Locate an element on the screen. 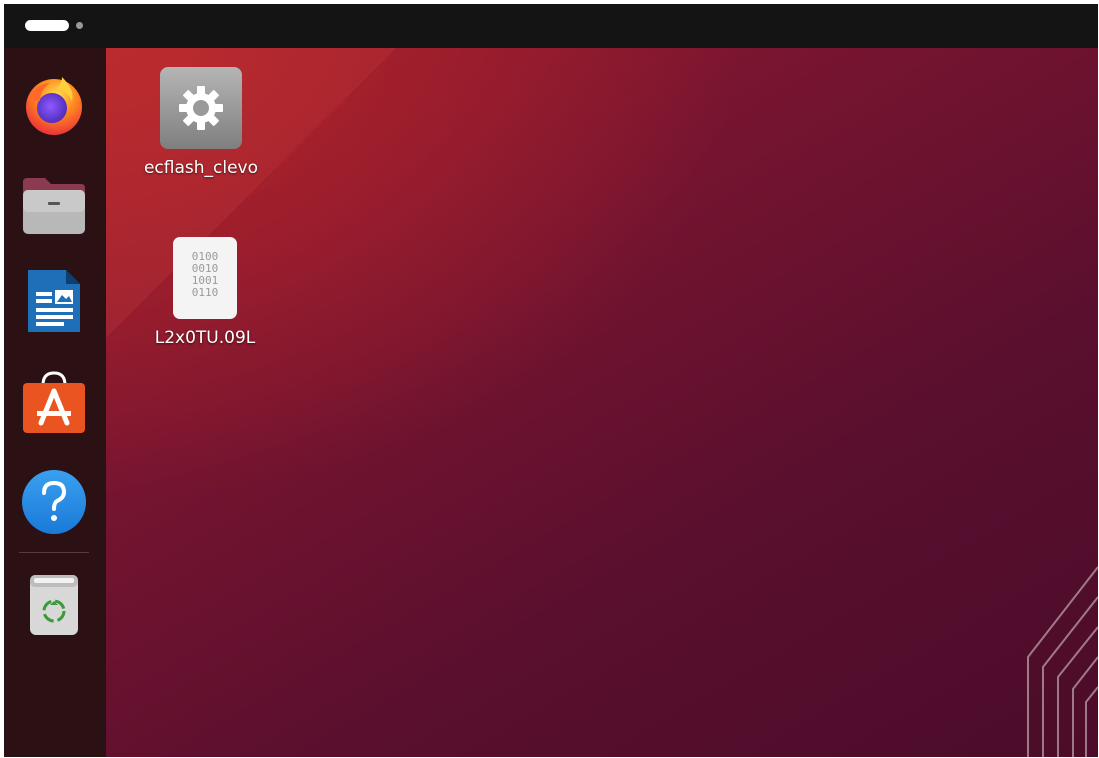  libreoffice-writer-icon is located at coordinates (54, 301).